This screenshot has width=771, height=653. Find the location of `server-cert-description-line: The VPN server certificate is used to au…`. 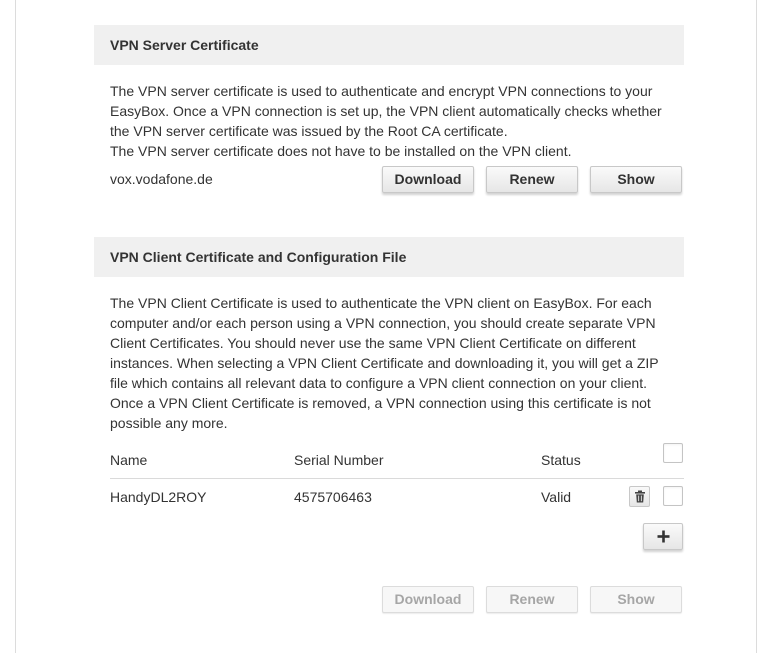

server-cert-description-line: The VPN server certificate is used to au… is located at coordinates (381, 91).